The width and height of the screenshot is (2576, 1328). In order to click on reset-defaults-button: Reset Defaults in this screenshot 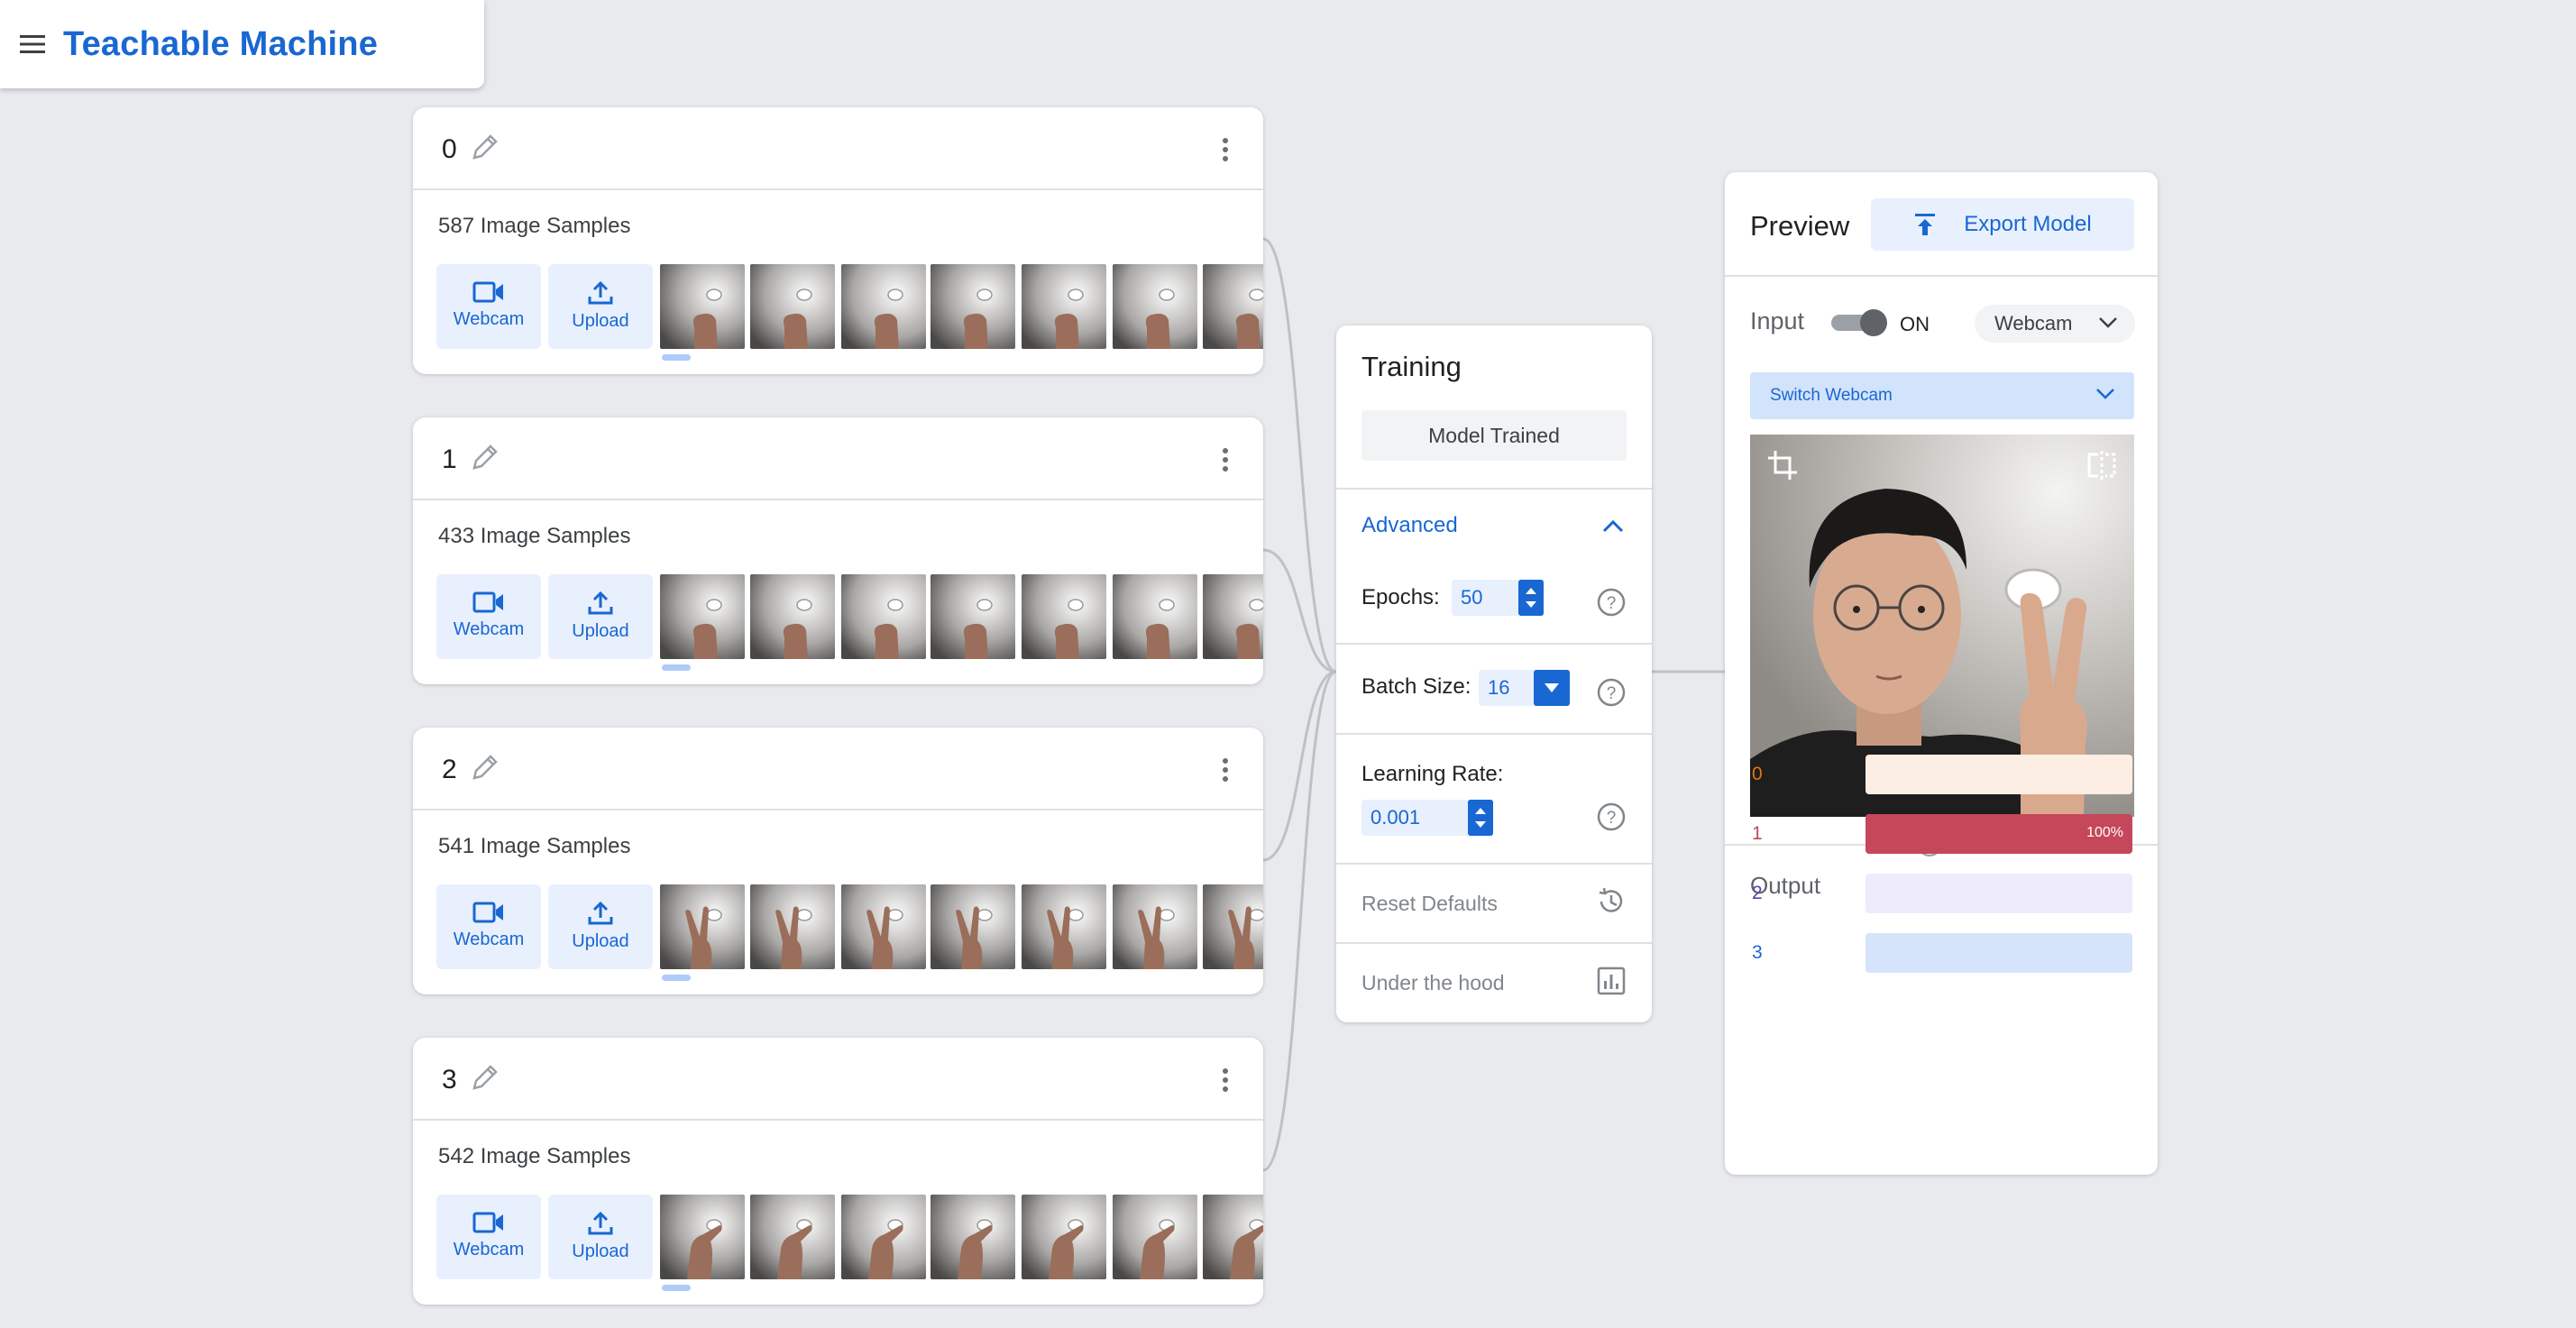, I will do `click(1429, 904)`.